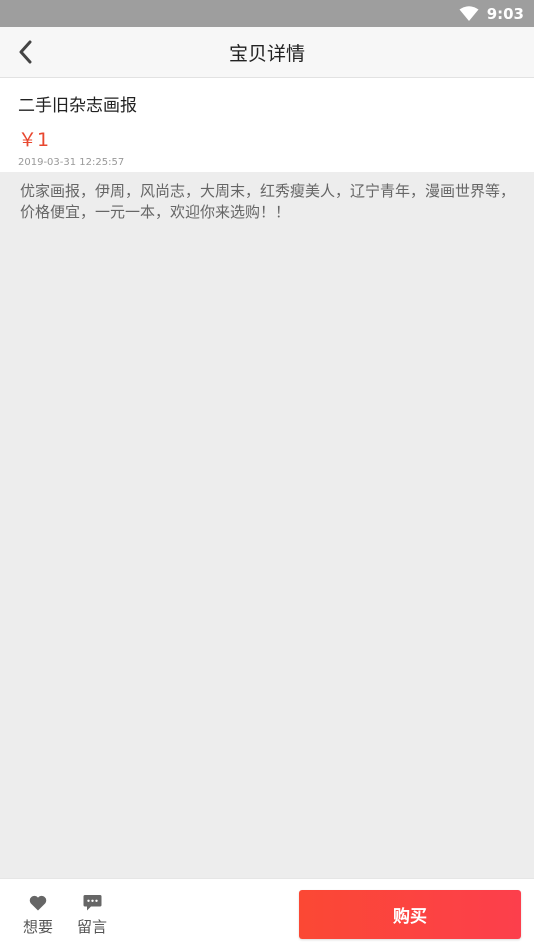 The width and height of the screenshot is (534, 949). I want to click on want-button: 想要, so click(38, 915).